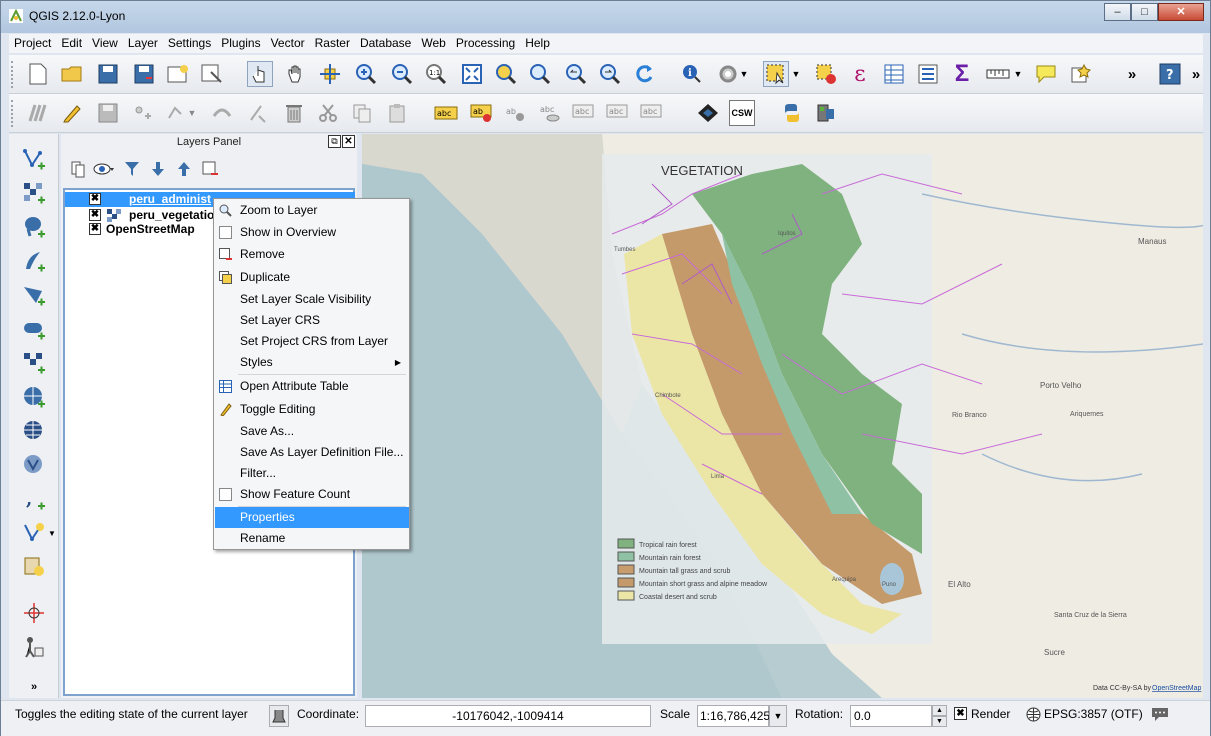  What do you see at coordinates (332, 43) in the screenshot?
I see `menu-raster: Raster` at bounding box center [332, 43].